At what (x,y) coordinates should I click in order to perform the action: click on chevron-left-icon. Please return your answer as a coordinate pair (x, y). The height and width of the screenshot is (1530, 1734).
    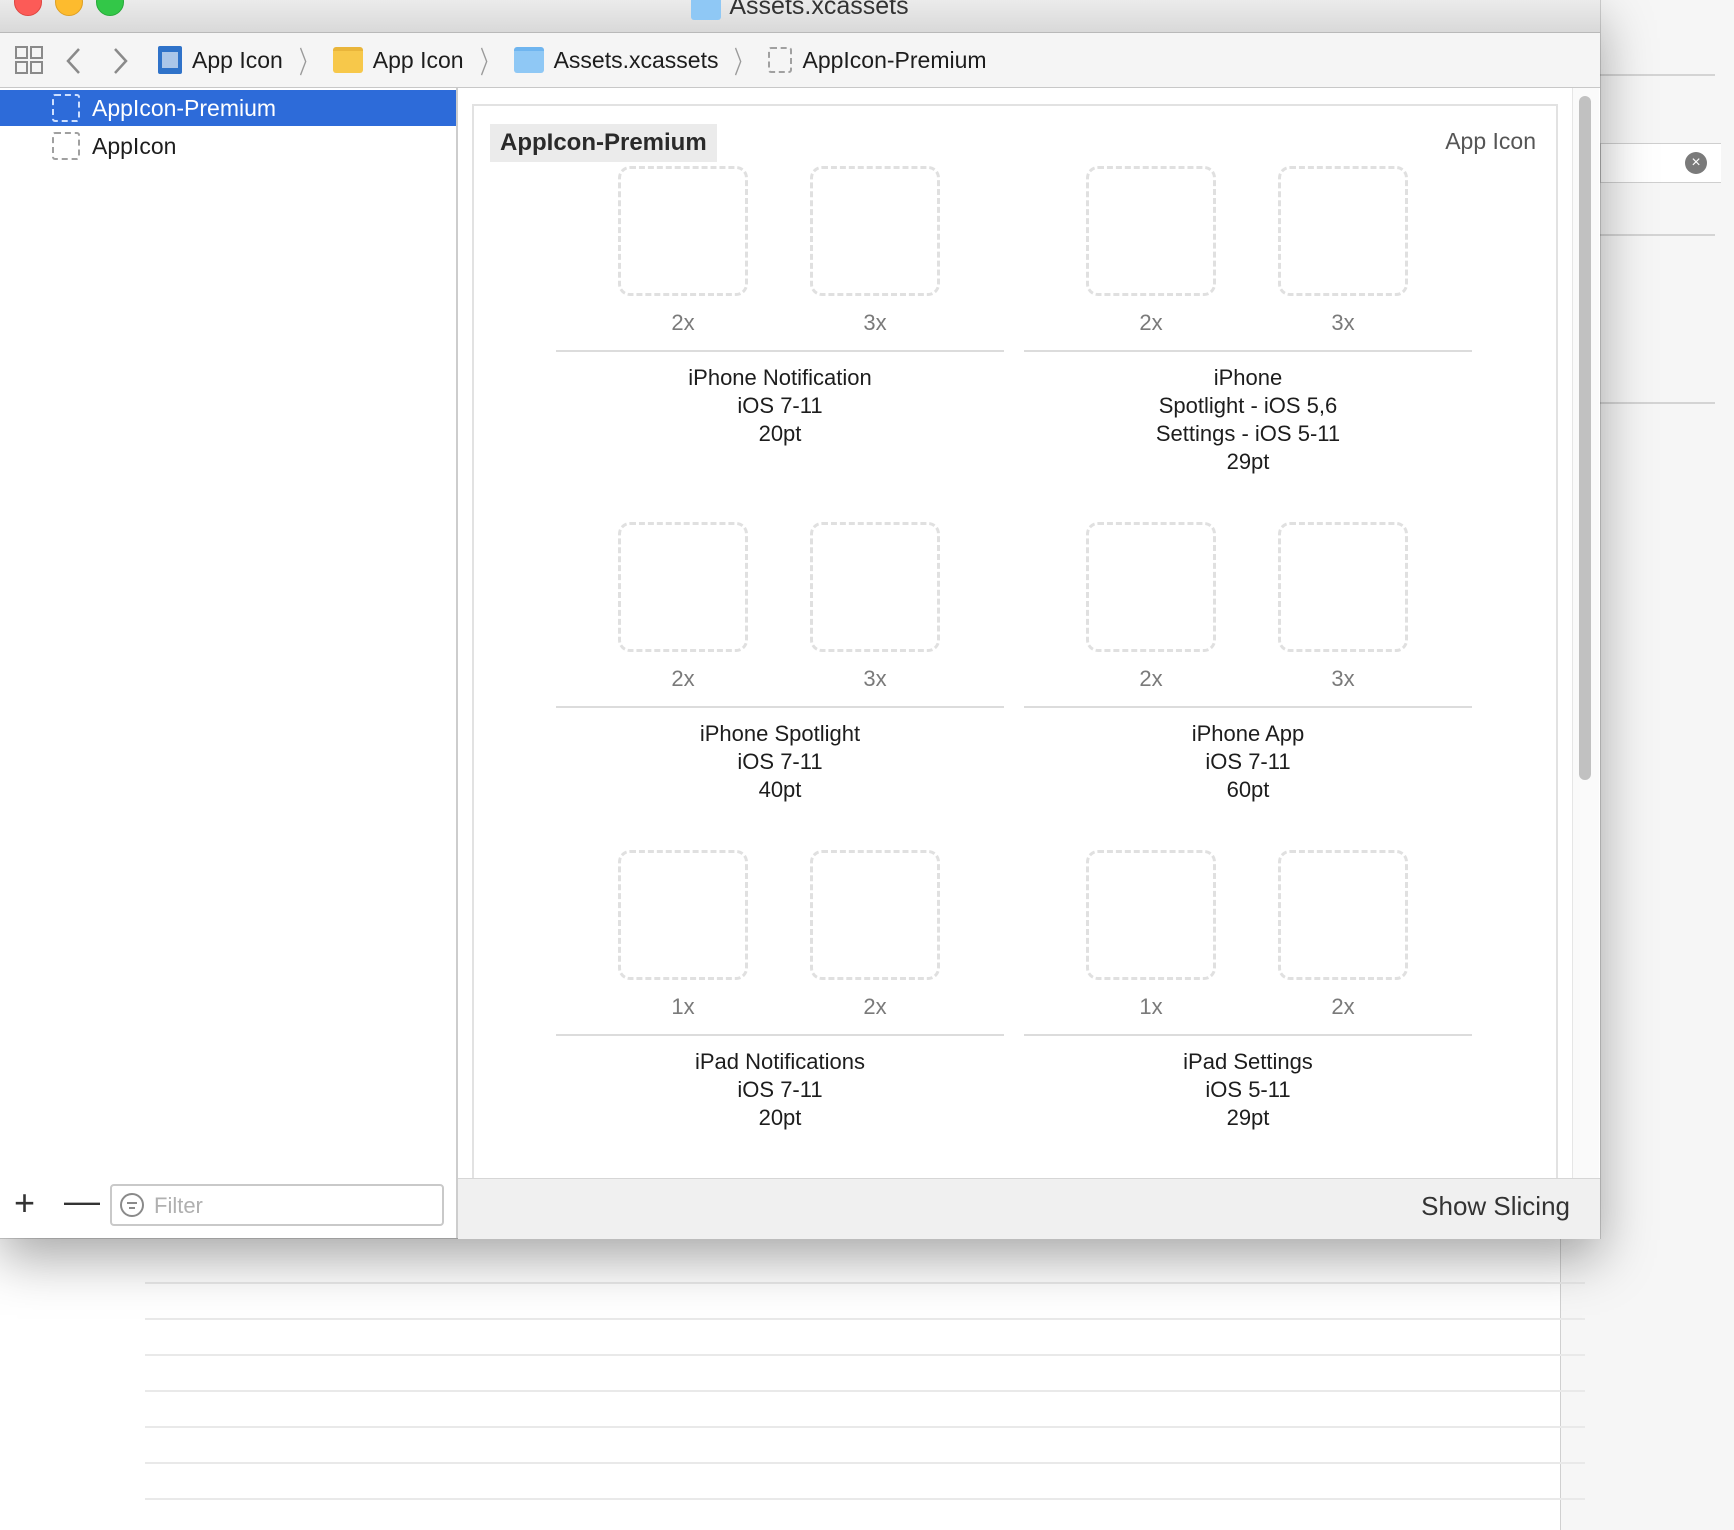
    Looking at the image, I should click on (74, 61).